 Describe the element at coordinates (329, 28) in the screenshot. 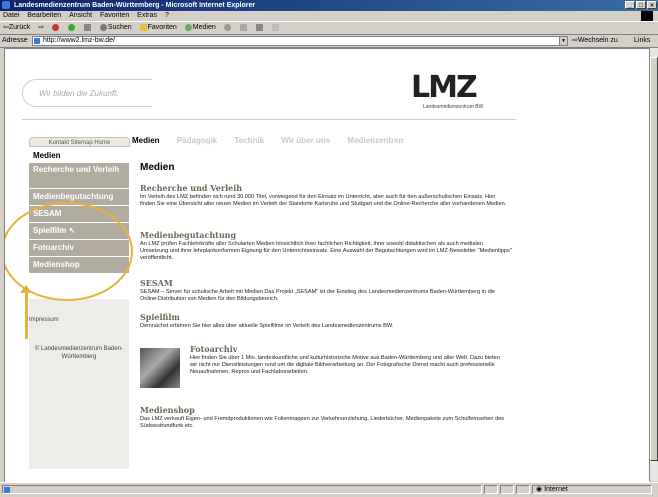

I see `toolbar: ⇦Zurück ⇨ Suchen Favoriten Medien` at that location.